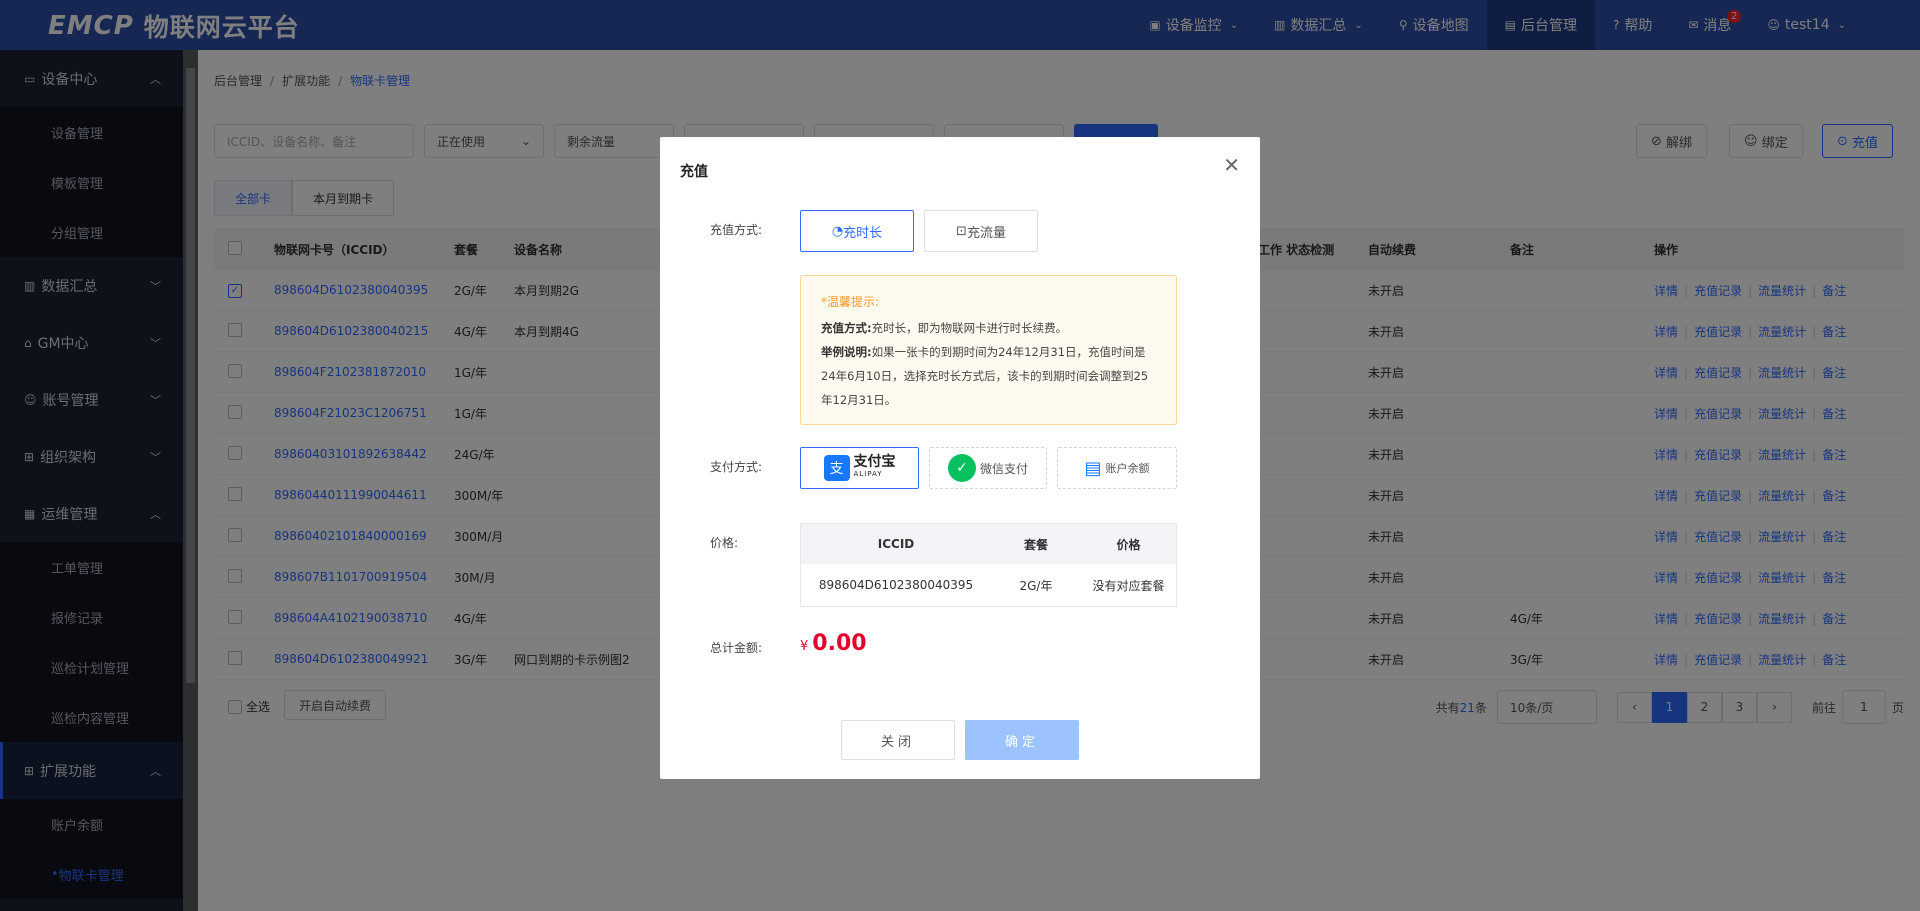 This screenshot has width=1920, height=911. Describe the element at coordinates (969, 328) in the screenshot. I see `tip-text: 充时长，即为物联网卡进行时长续费。` at that location.